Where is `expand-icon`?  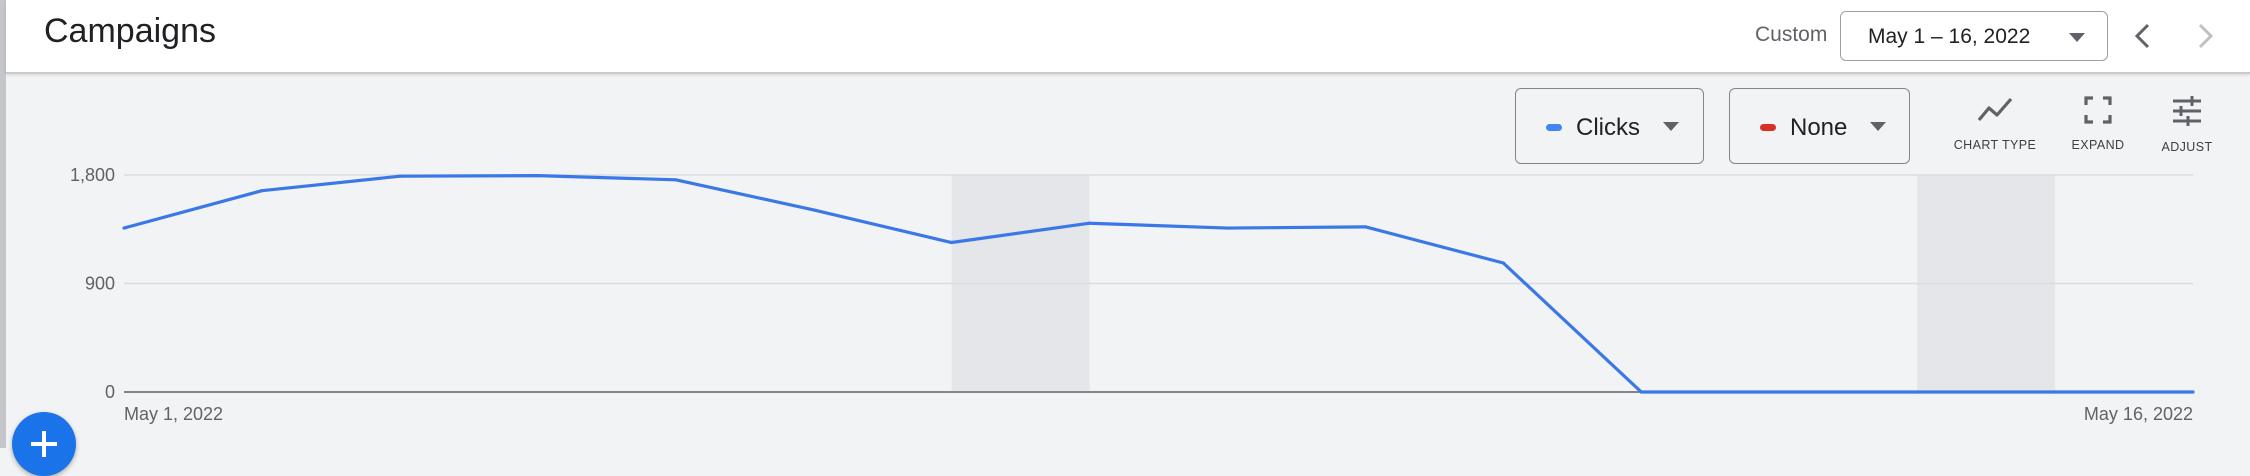 expand-icon is located at coordinates (2098, 110).